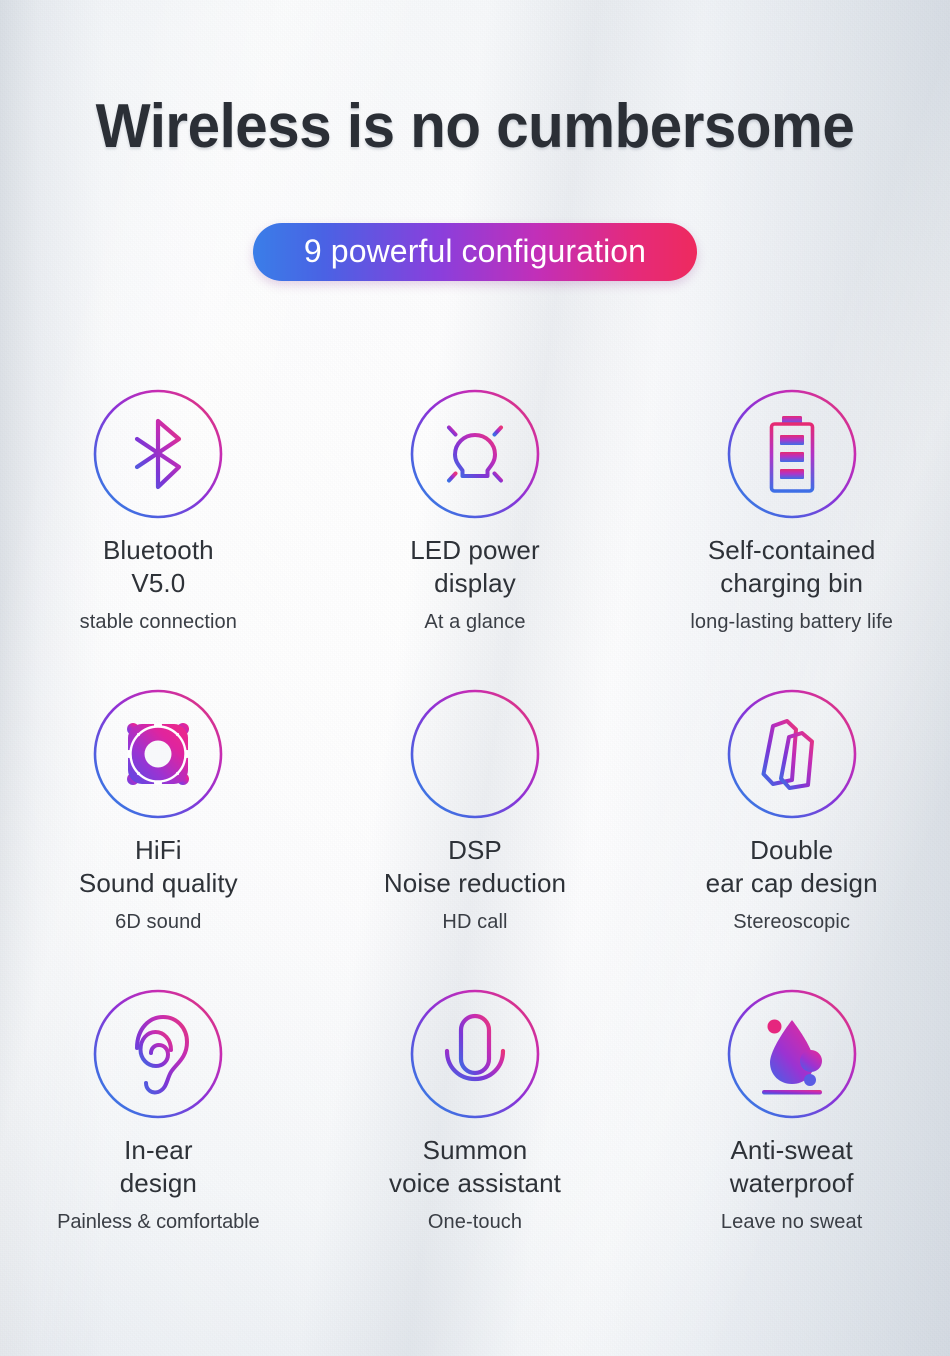  I want to click on feature-subtitle: Painless & comfortable, so click(158, 1221).